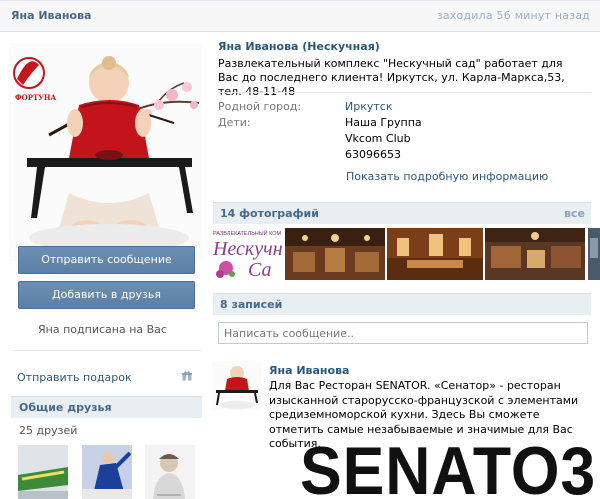 This screenshot has width=600, height=499. Describe the element at coordinates (448, 471) in the screenshot. I see `senator-logo-image: SENATO3` at that location.